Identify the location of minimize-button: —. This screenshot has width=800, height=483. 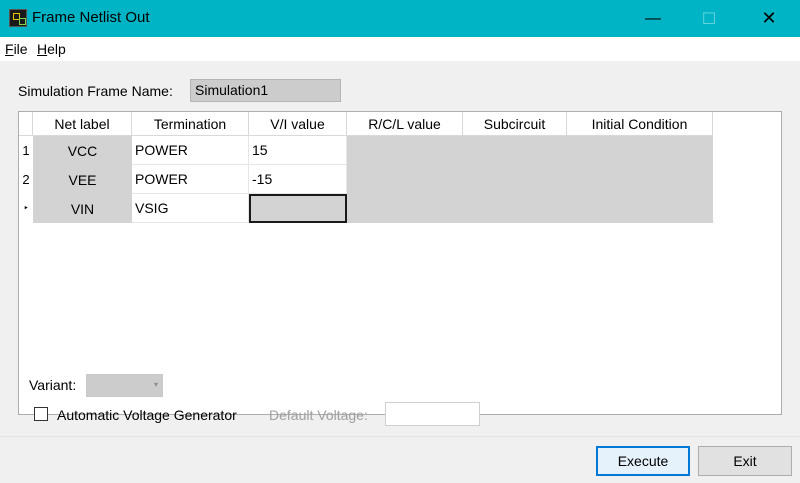
(653, 18).